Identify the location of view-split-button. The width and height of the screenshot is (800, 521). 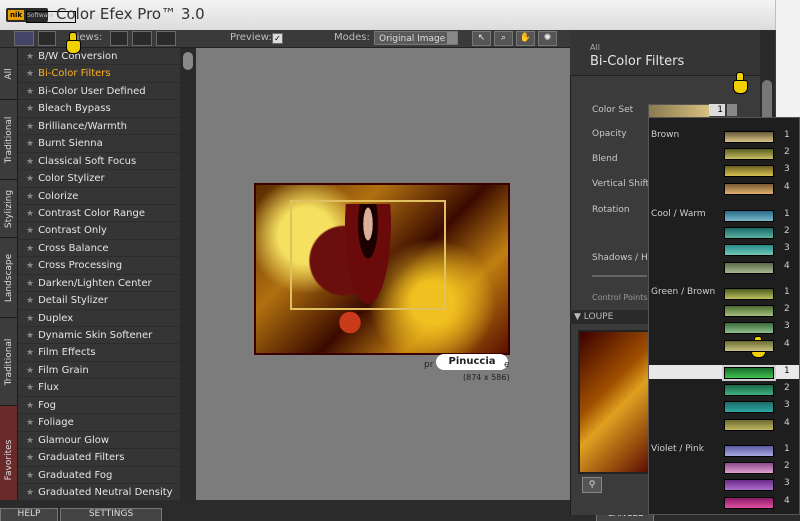
(142, 38).